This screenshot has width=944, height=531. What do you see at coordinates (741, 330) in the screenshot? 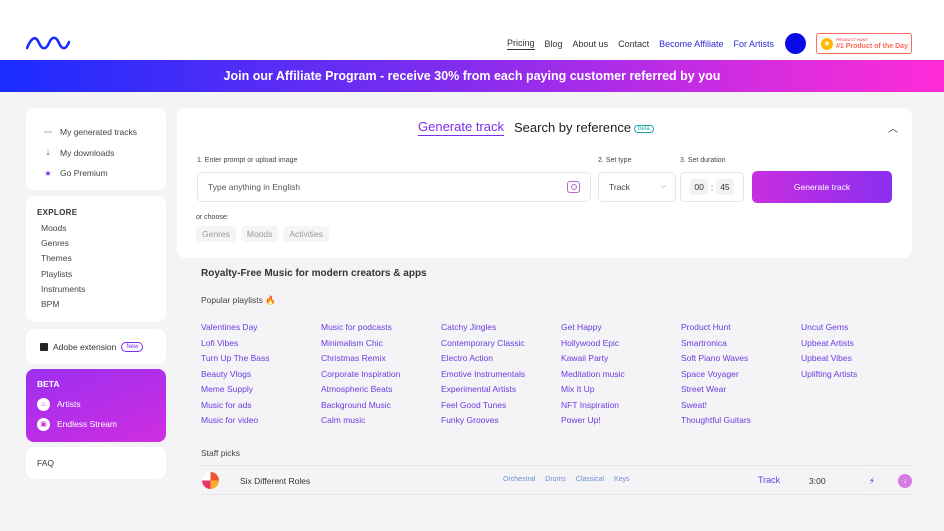
I see `playlist-link: Product Hunt` at bounding box center [741, 330].